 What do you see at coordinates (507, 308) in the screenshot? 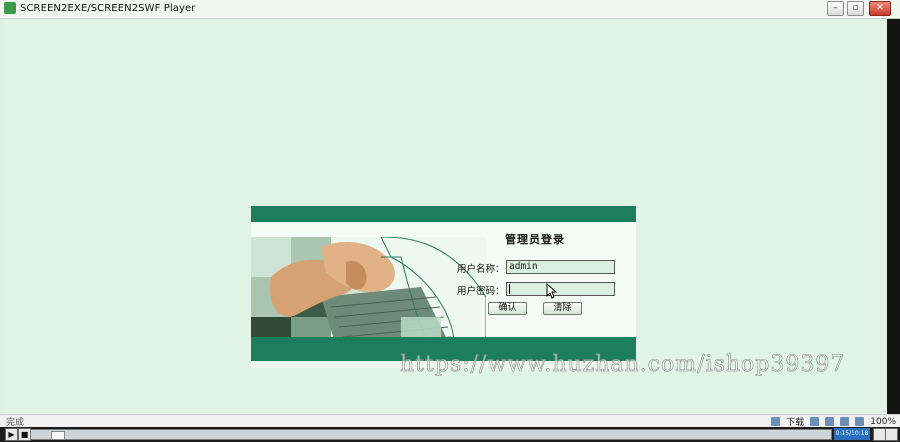
I see `confirm-button: 确认` at bounding box center [507, 308].